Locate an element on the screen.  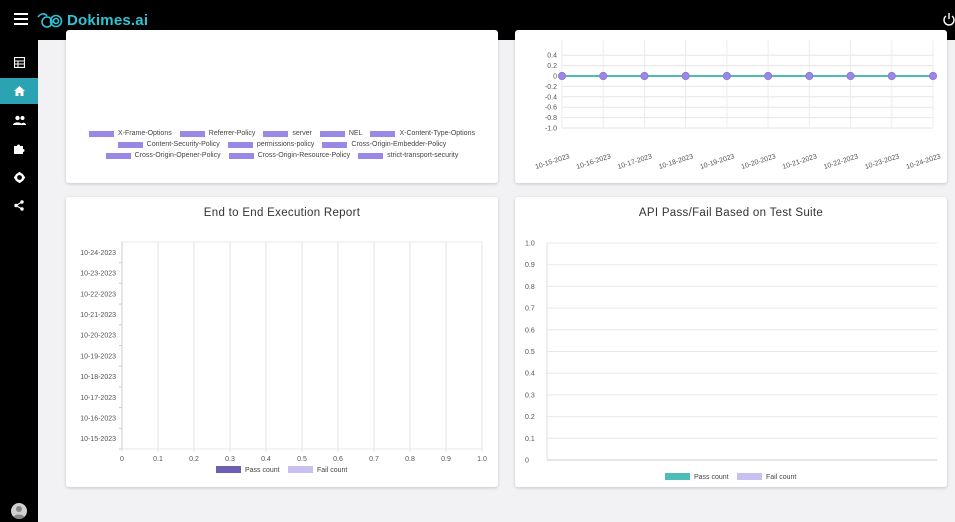
sidebar-item-home is located at coordinates (19, 91).